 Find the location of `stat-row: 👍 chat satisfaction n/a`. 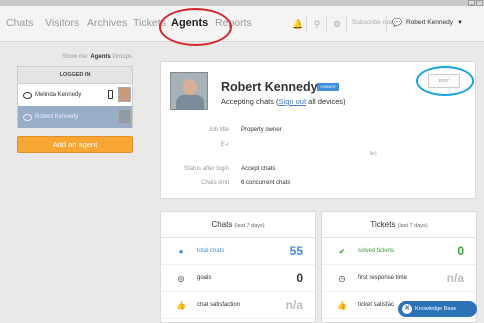

stat-row: 👍 chat satisfaction n/a is located at coordinates (238, 306).